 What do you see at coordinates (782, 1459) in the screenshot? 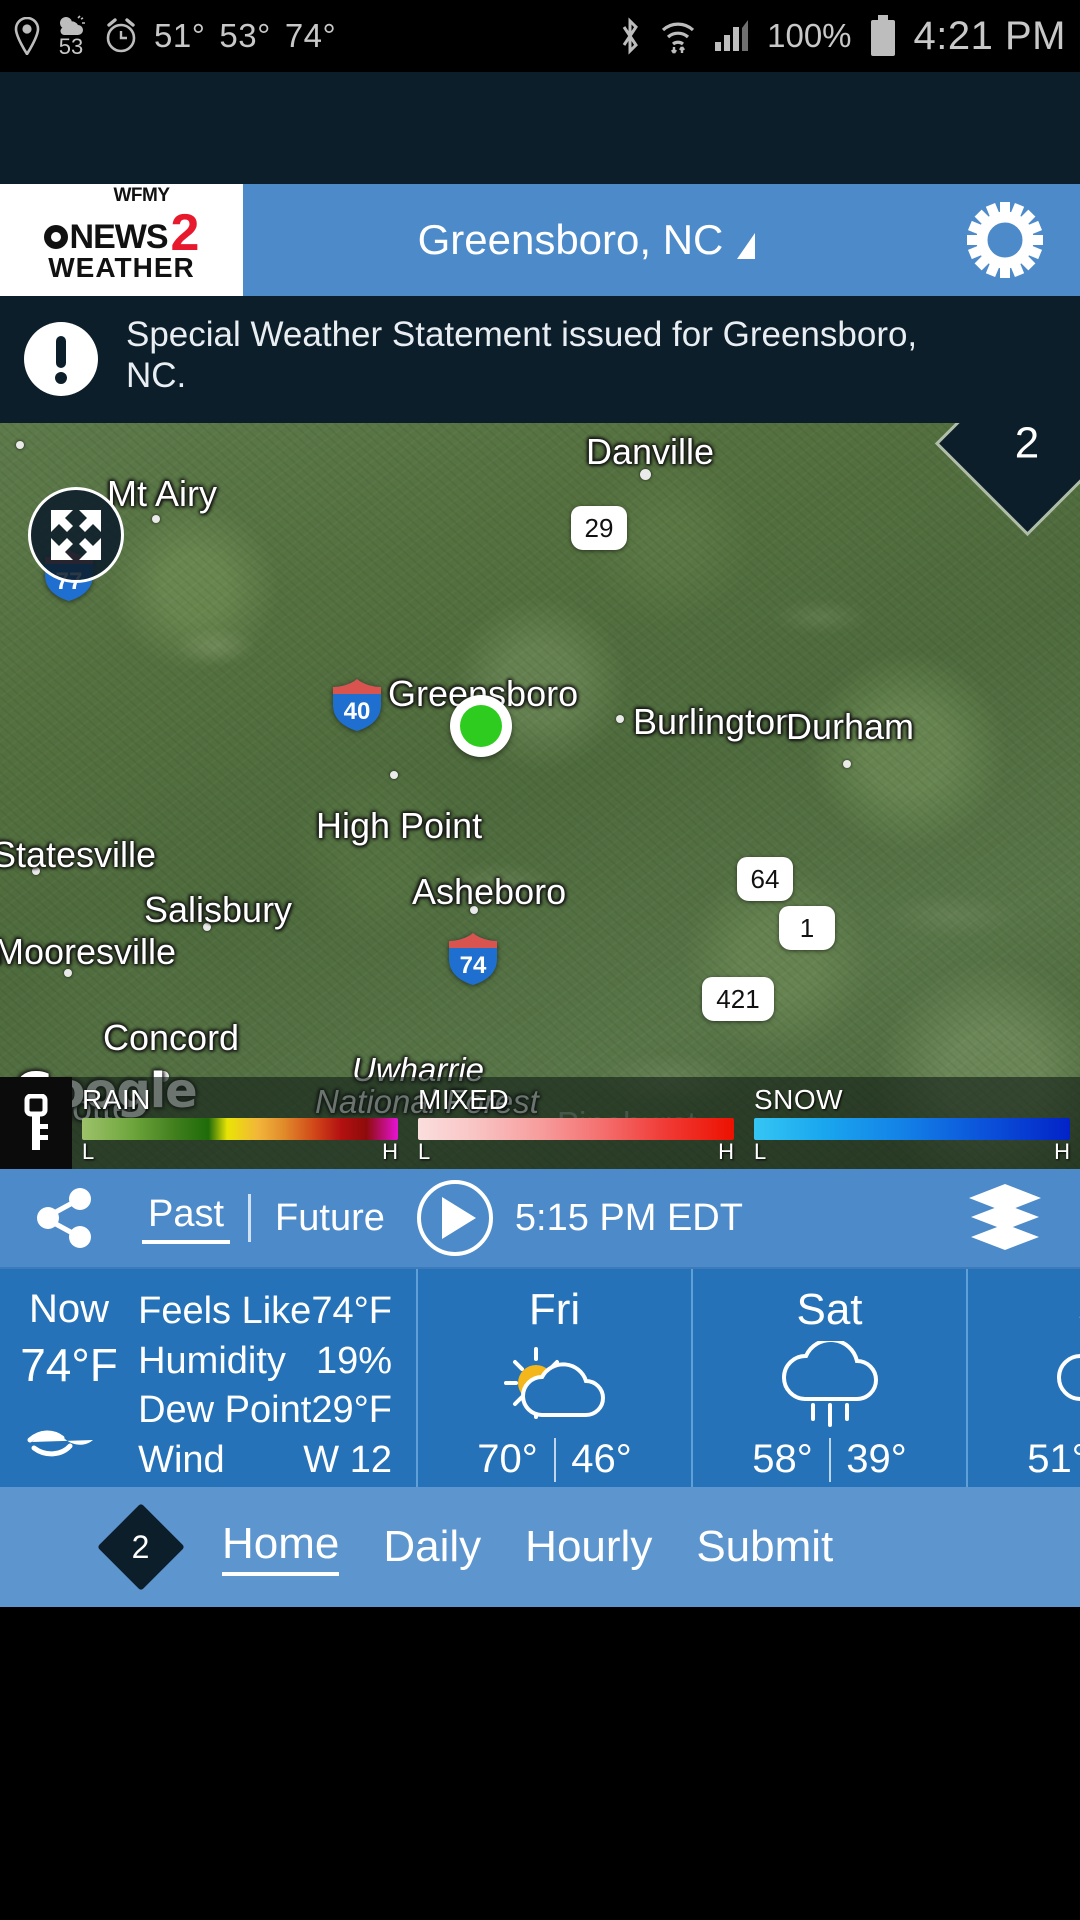
I see `forecast-high: 58°` at bounding box center [782, 1459].